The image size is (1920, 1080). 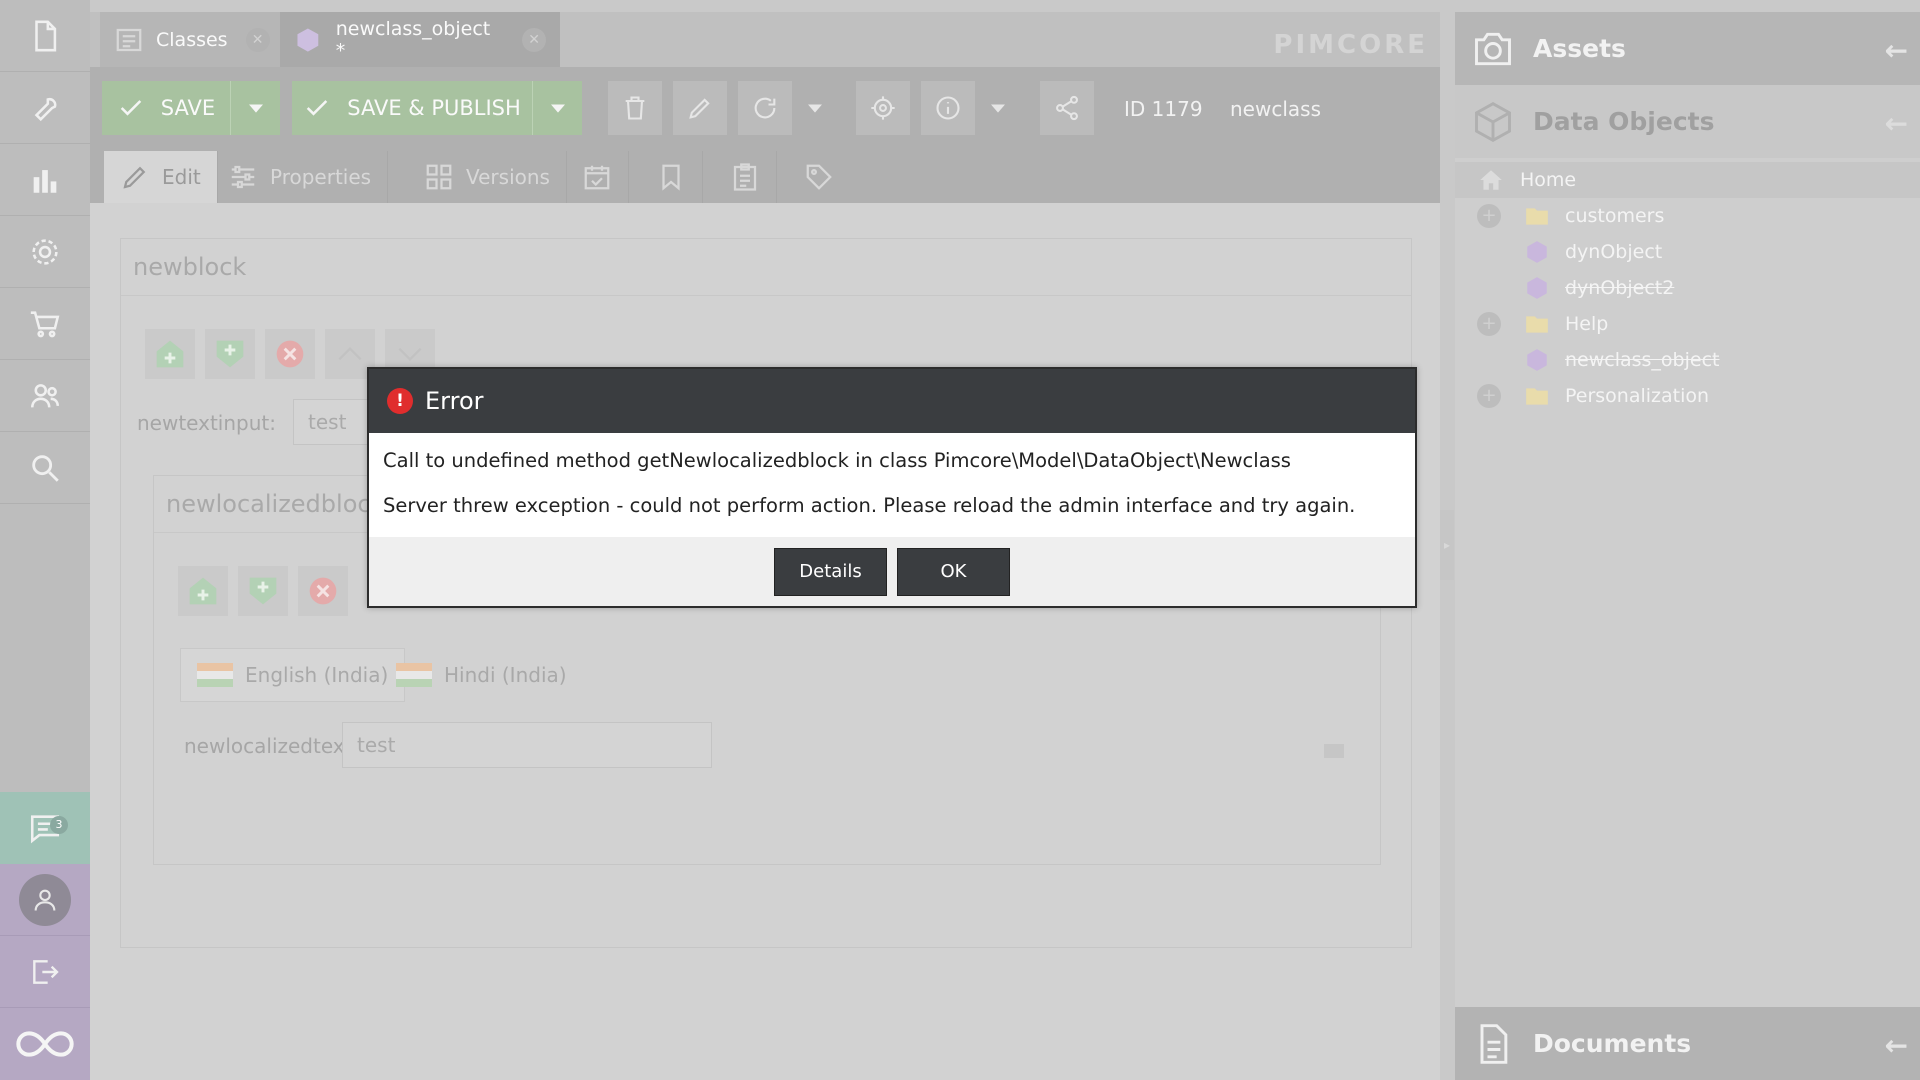 I want to click on tab-newclass-object: newclass_object * ✕, so click(x=420, y=39).